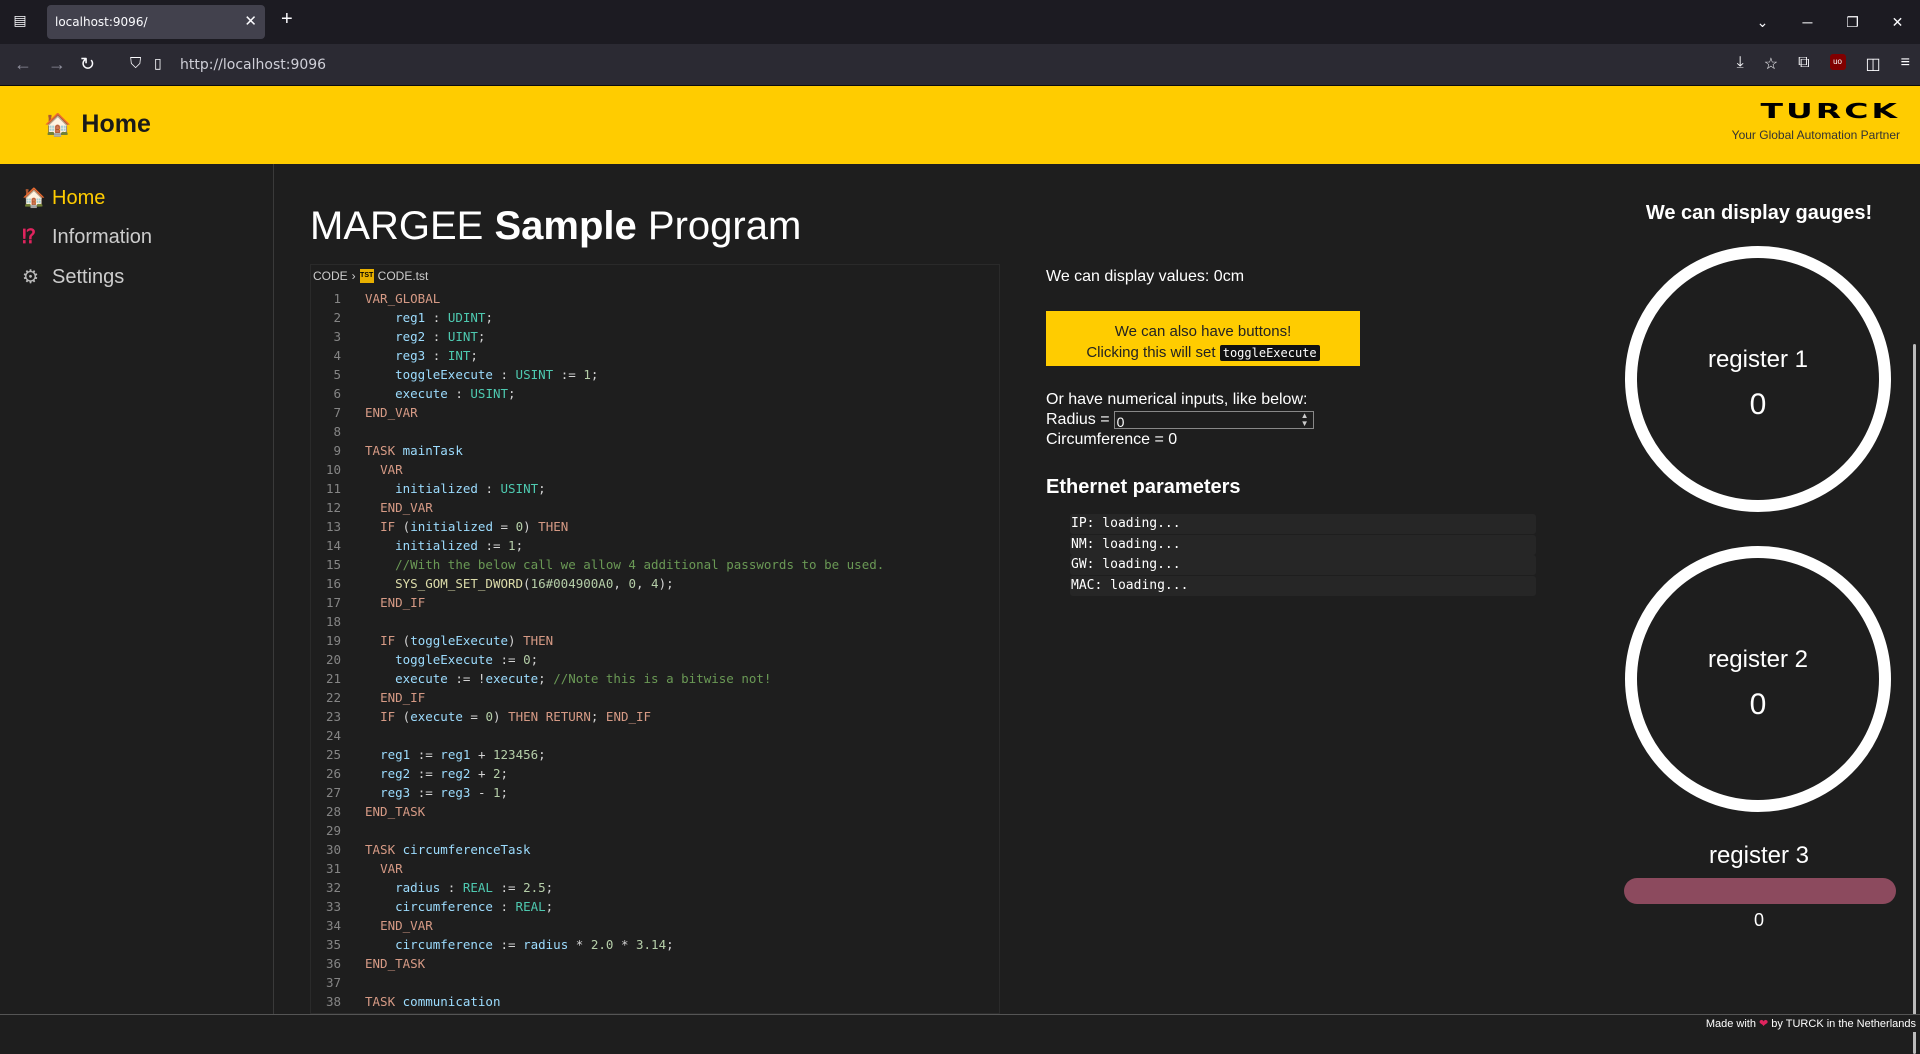 This screenshot has width=1920, height=1054. I want to click on line-number: 1, so click(337, 298).